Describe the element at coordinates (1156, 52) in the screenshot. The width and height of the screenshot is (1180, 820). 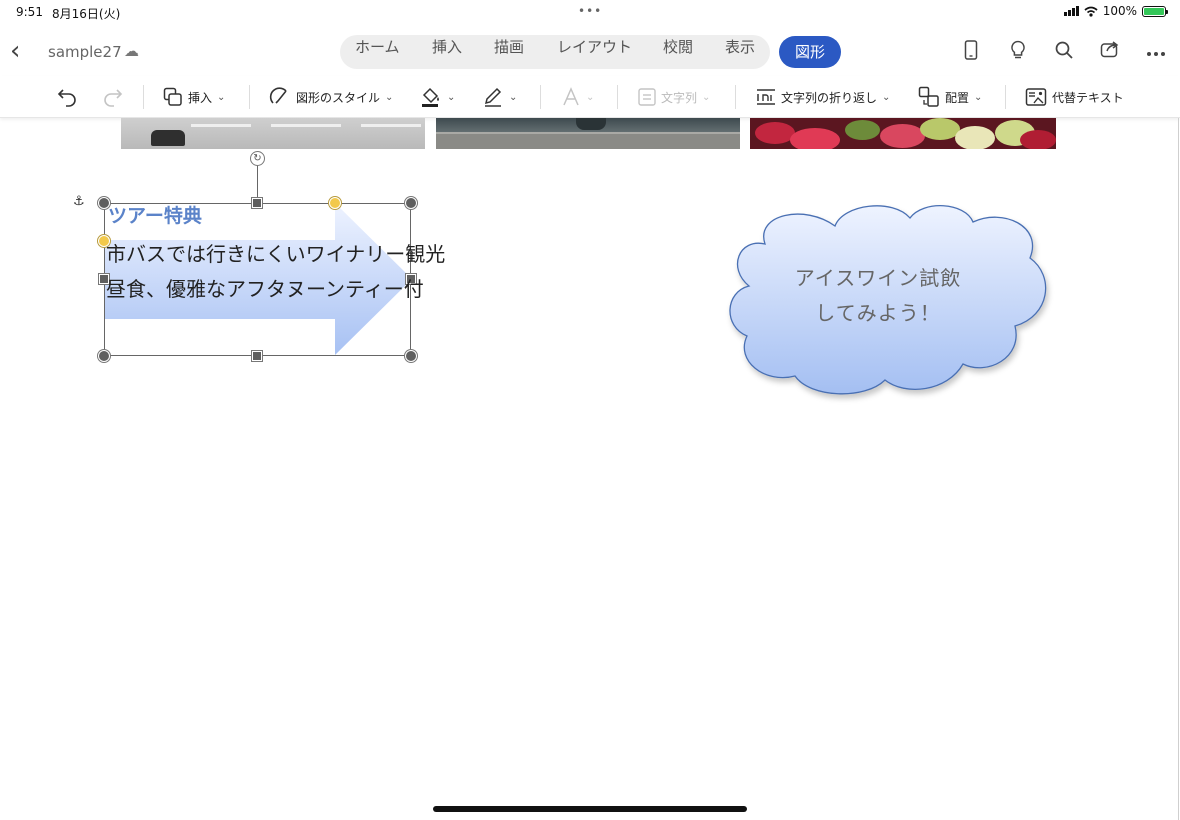
I see `more-icon` at that location.